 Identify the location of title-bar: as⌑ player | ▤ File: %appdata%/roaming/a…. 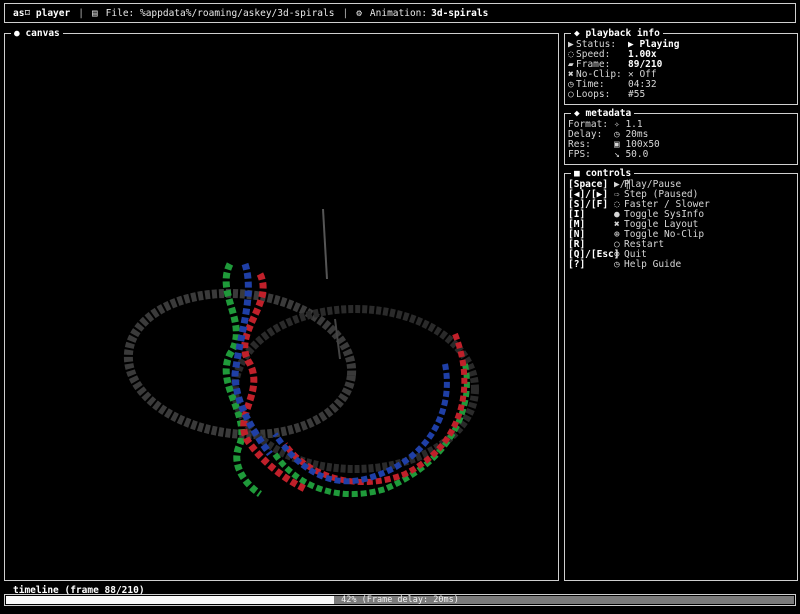
(400, 13).